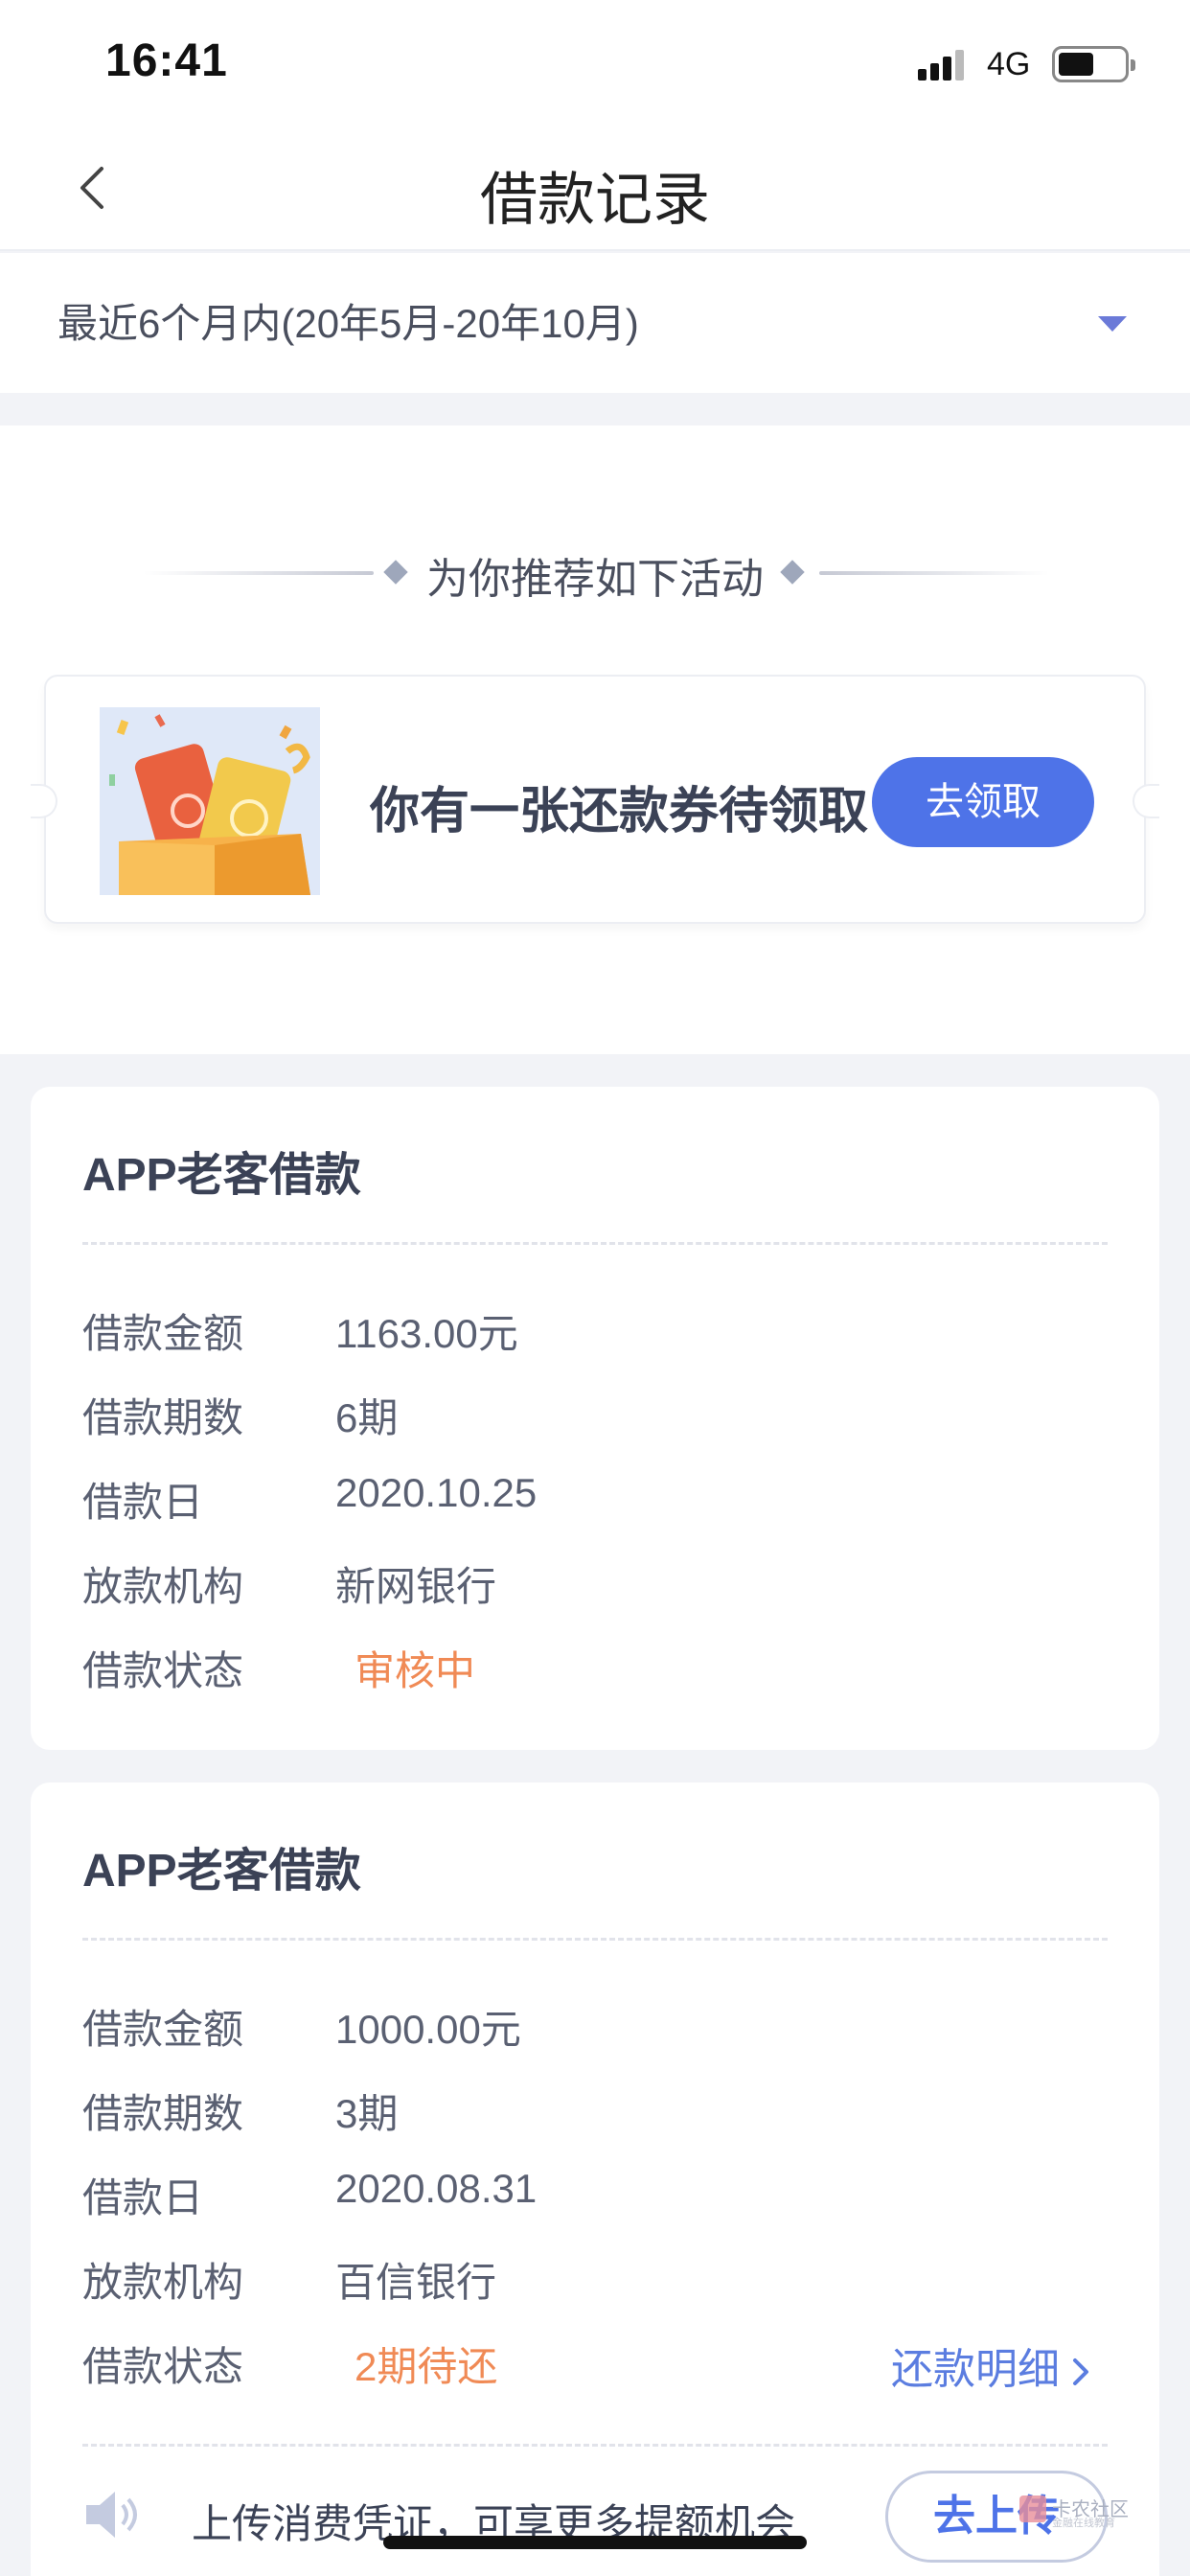 This screenshot has height=2576, width=1190. I want to click on page-title: 借款记录, so click(595, 200).